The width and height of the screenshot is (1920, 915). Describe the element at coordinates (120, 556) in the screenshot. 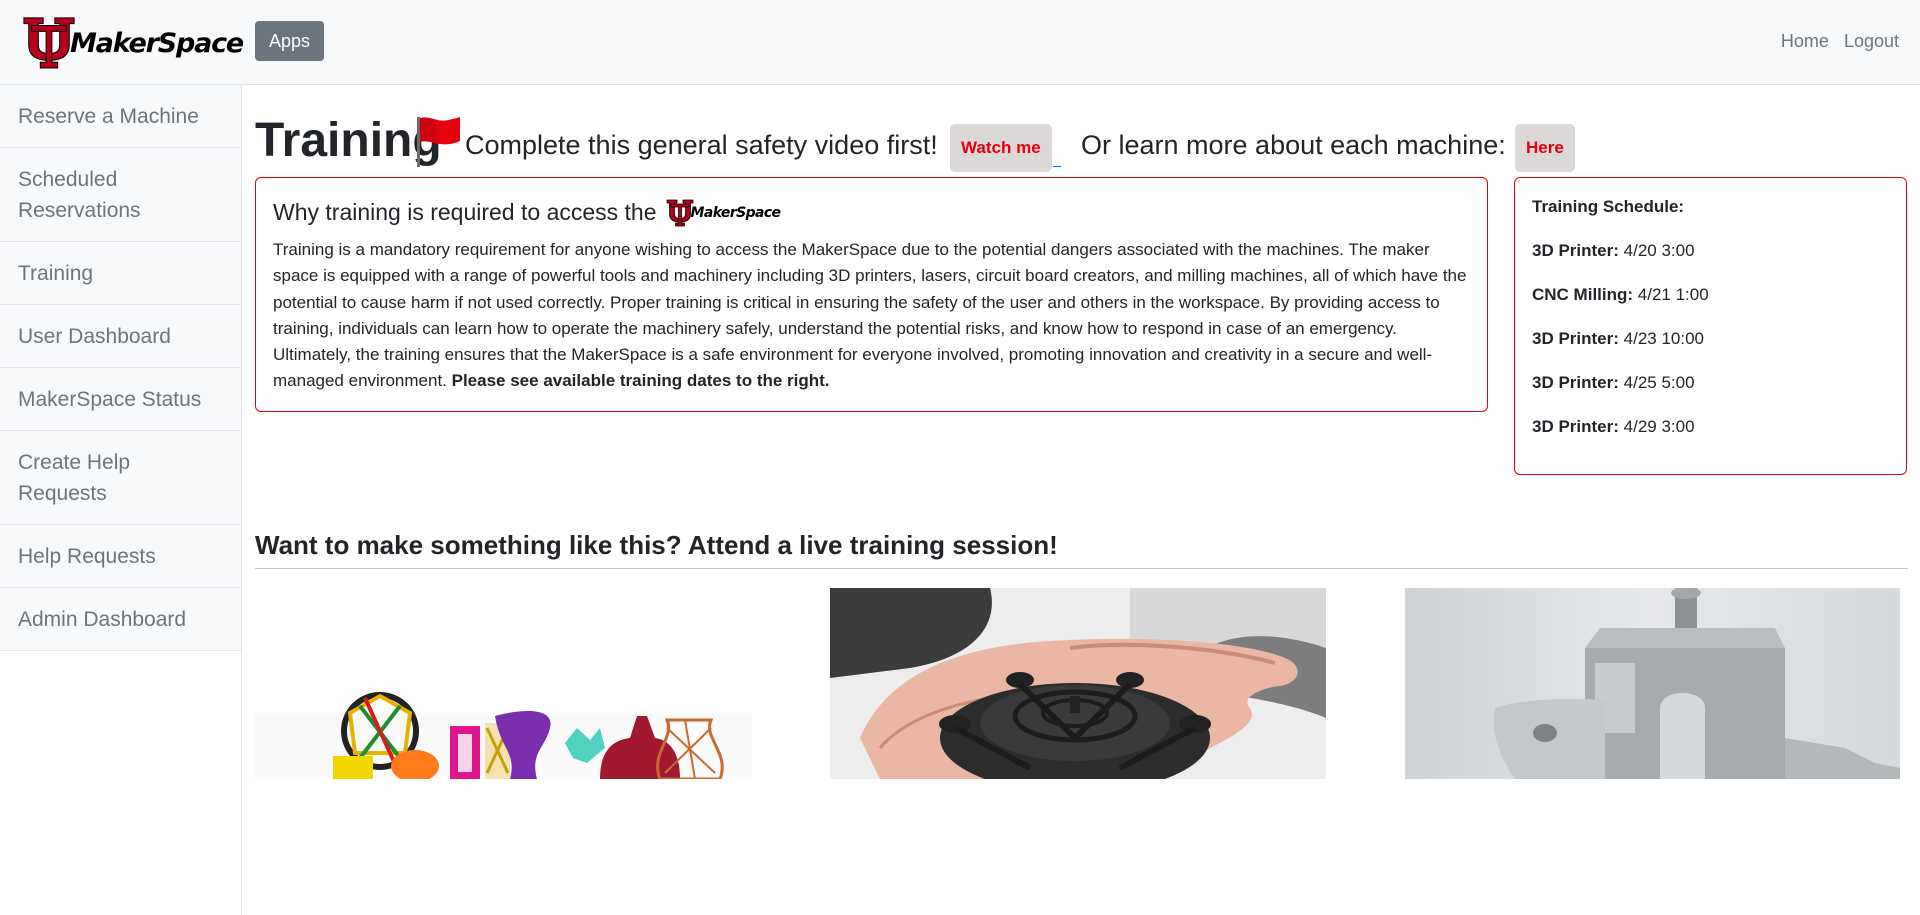

I see `sidebar-item-help-requests: Help Requests` at that location.